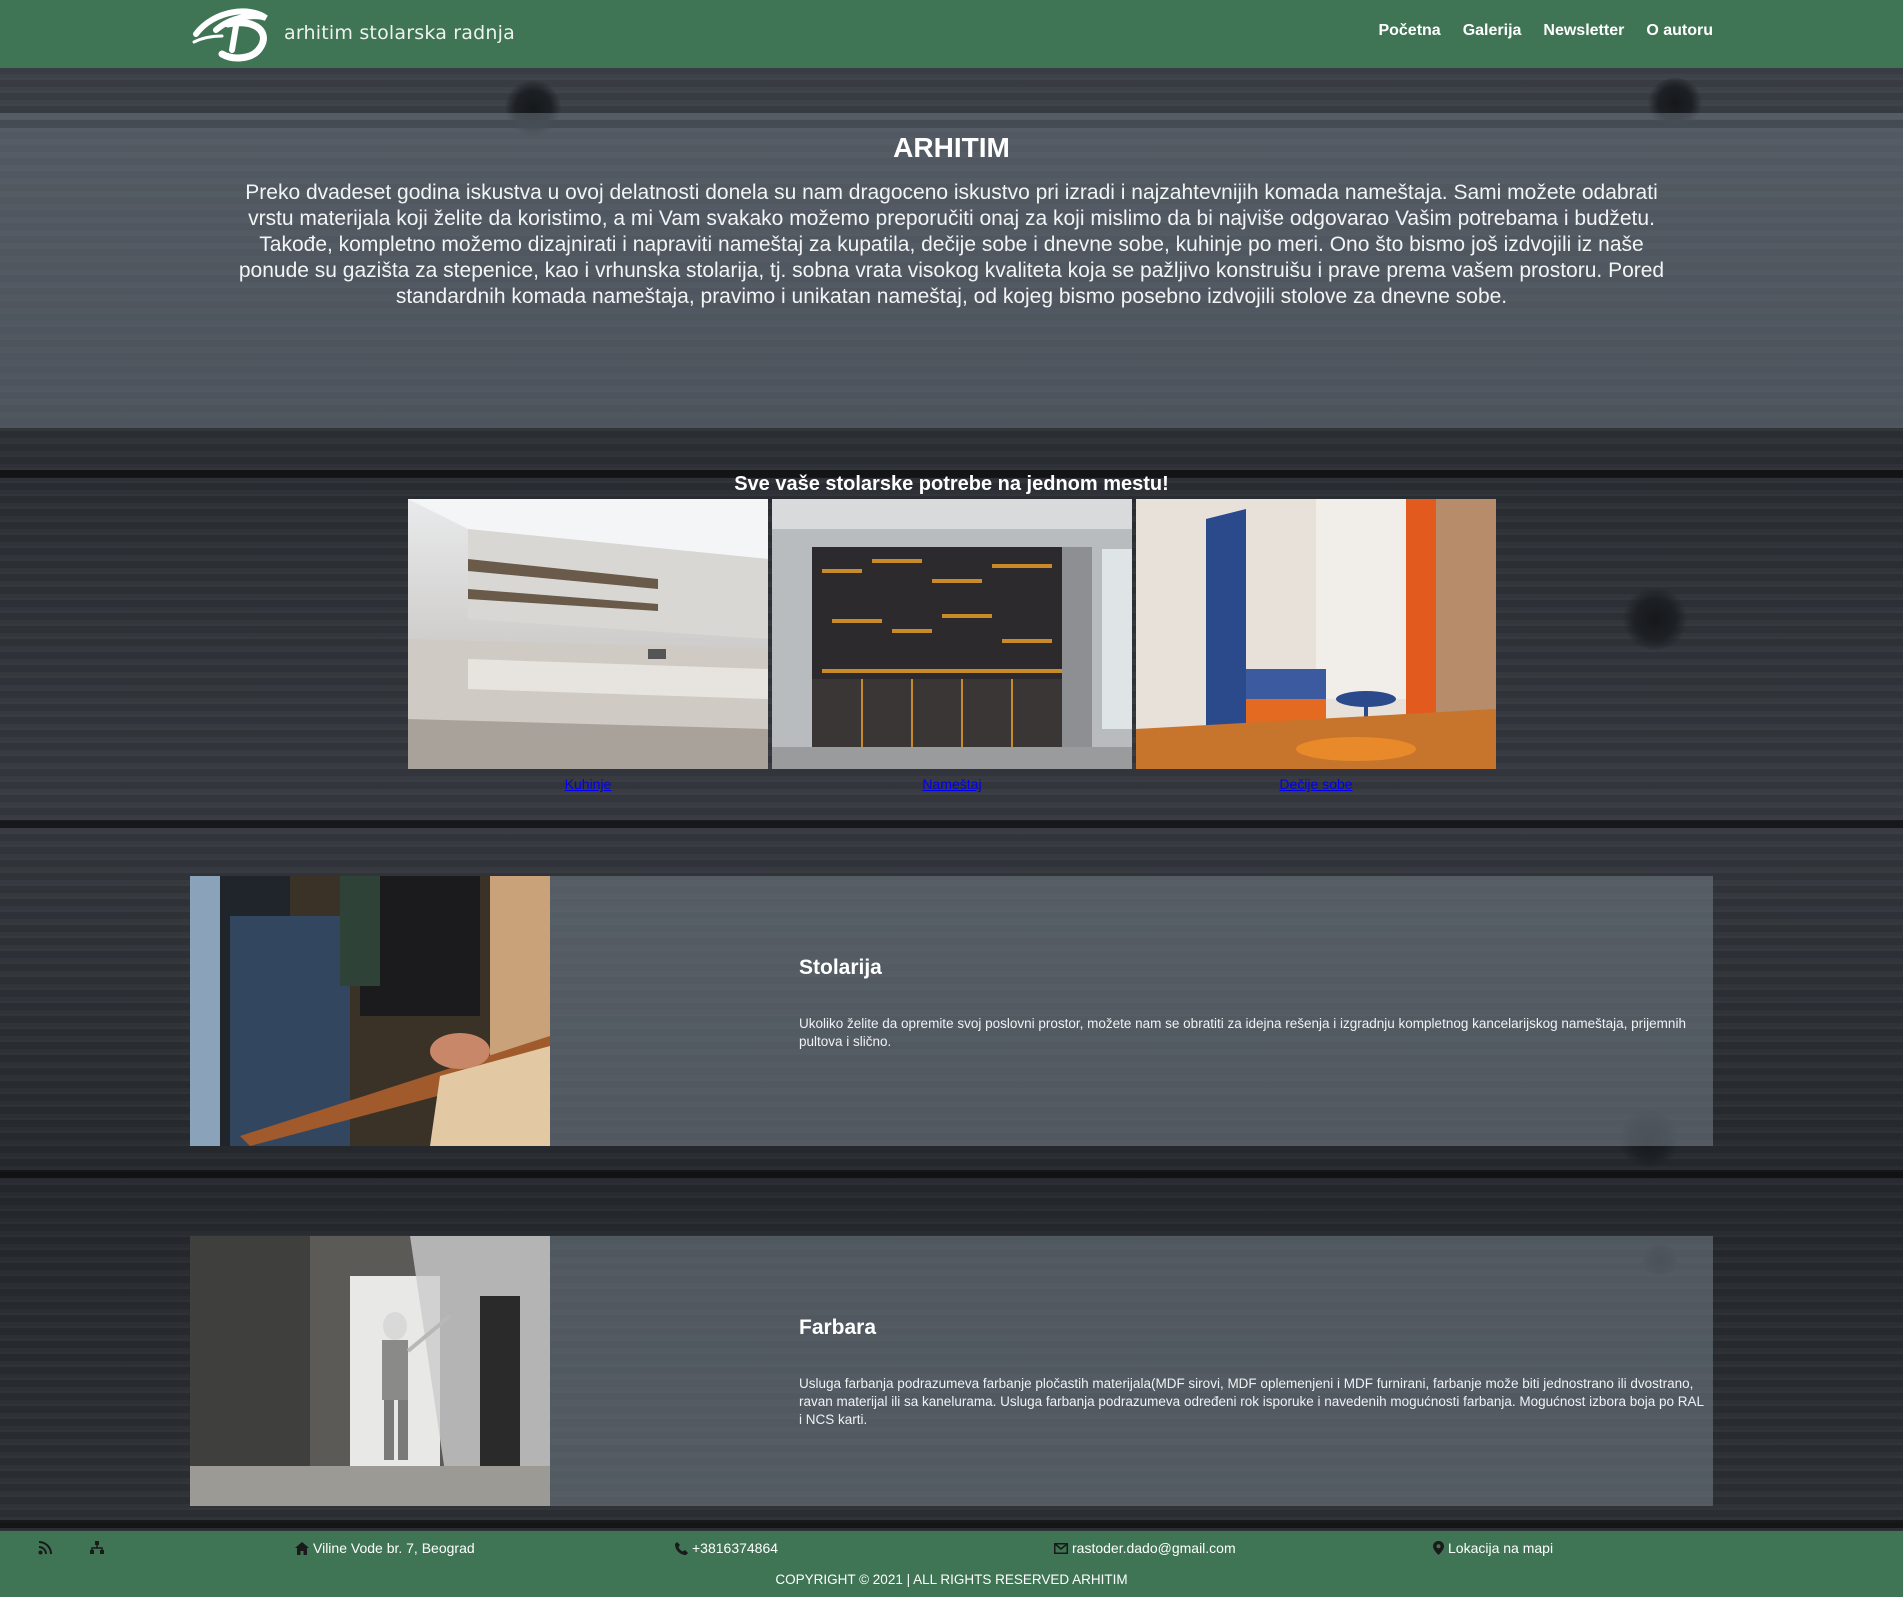 This screenshot has width=1903, height=1597. I want to click on rss-icon, so click(45, 1550).